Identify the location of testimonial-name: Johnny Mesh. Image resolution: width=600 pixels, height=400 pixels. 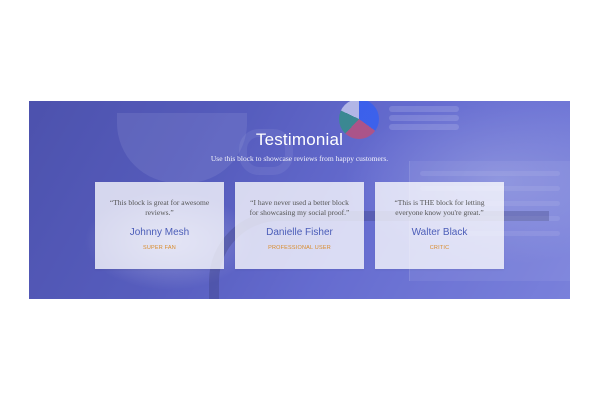
(159, 232).